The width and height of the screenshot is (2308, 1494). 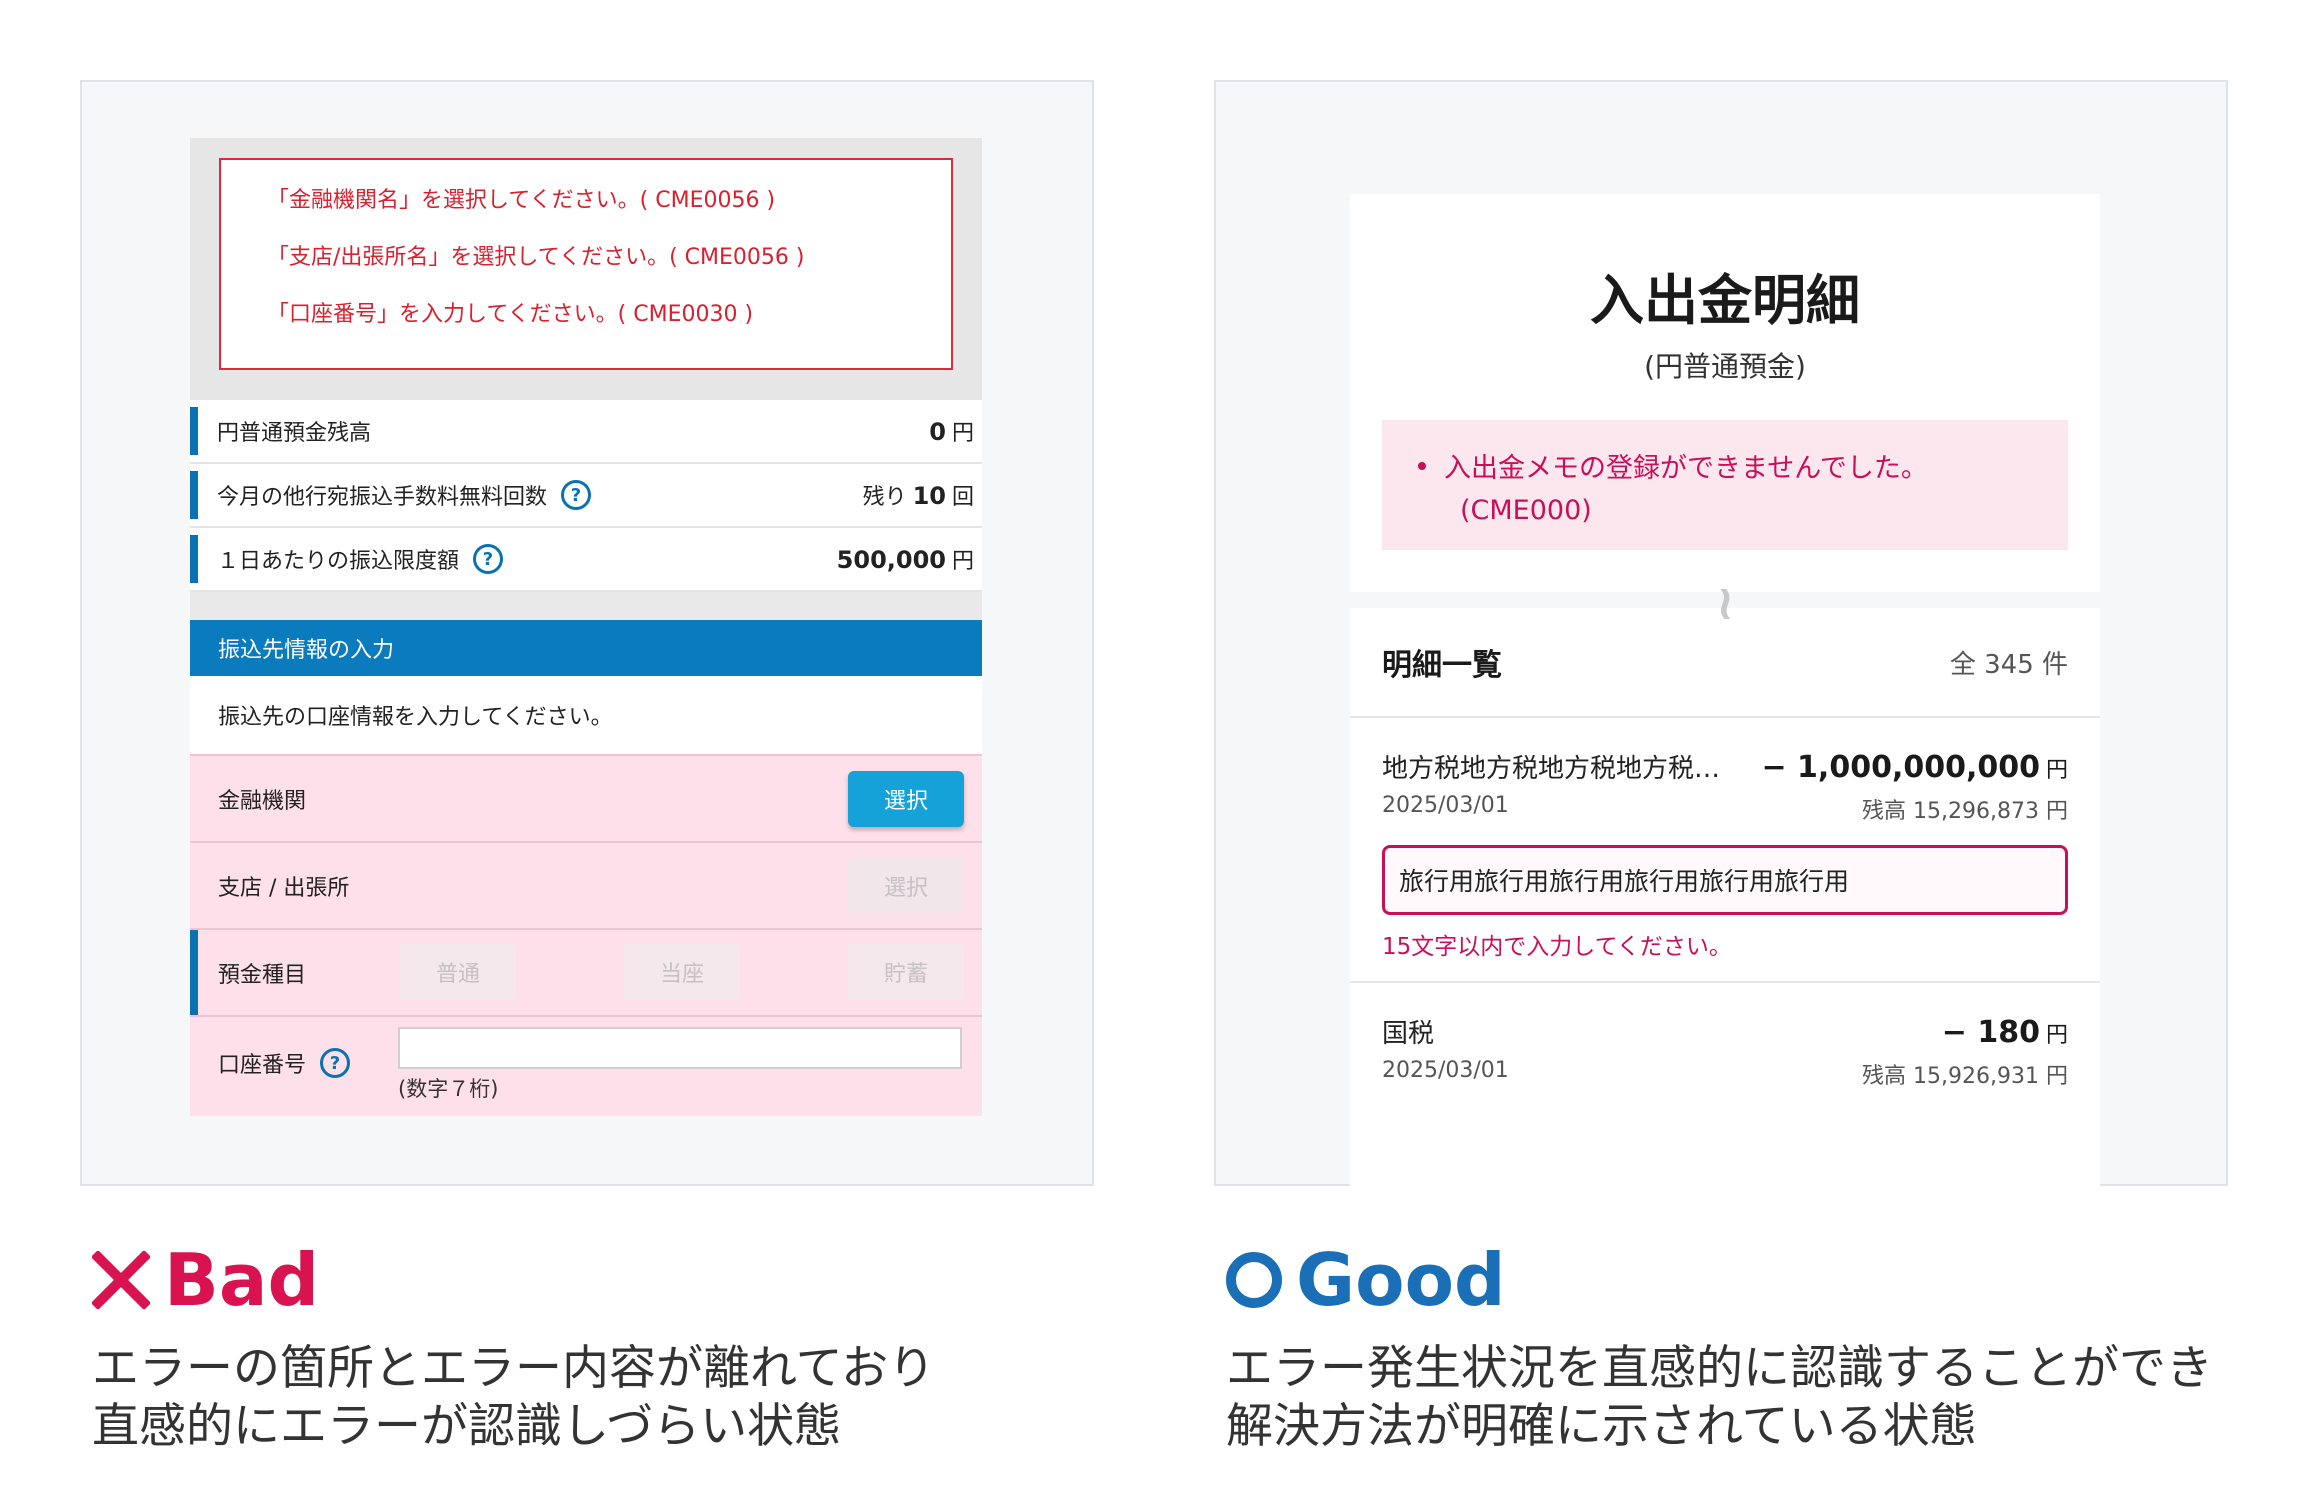 What do you see at coordinates (514, 1397) in the screenshot?
I see `bad-description: エラーの箇所とエラー内容が離れており 直感的にエラーが認識しづらい状態` at bounding box center [514, 1397].